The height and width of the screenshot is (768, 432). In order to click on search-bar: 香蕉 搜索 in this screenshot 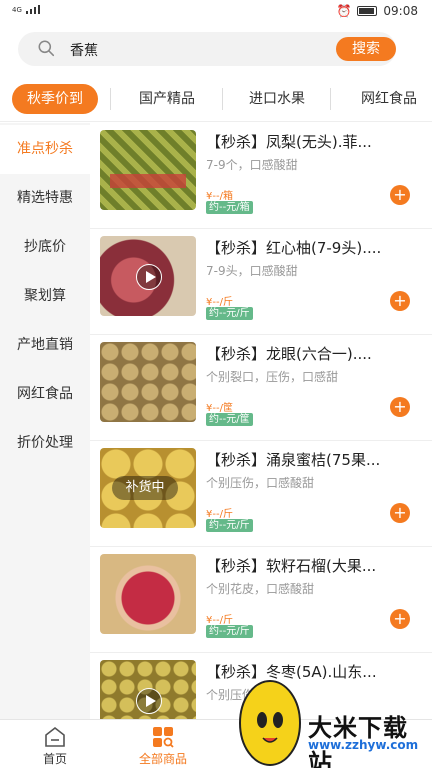, I will do `click(207, 49)`.